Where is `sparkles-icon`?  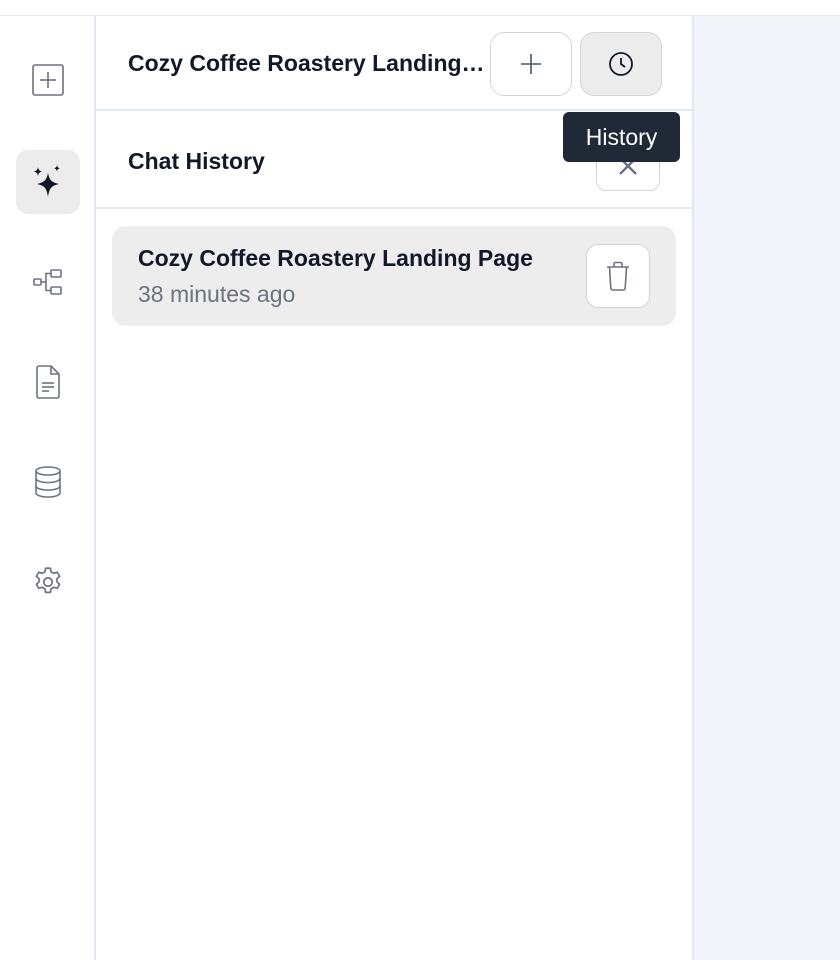 sparkles-icon is located at coordinates (47, 181).